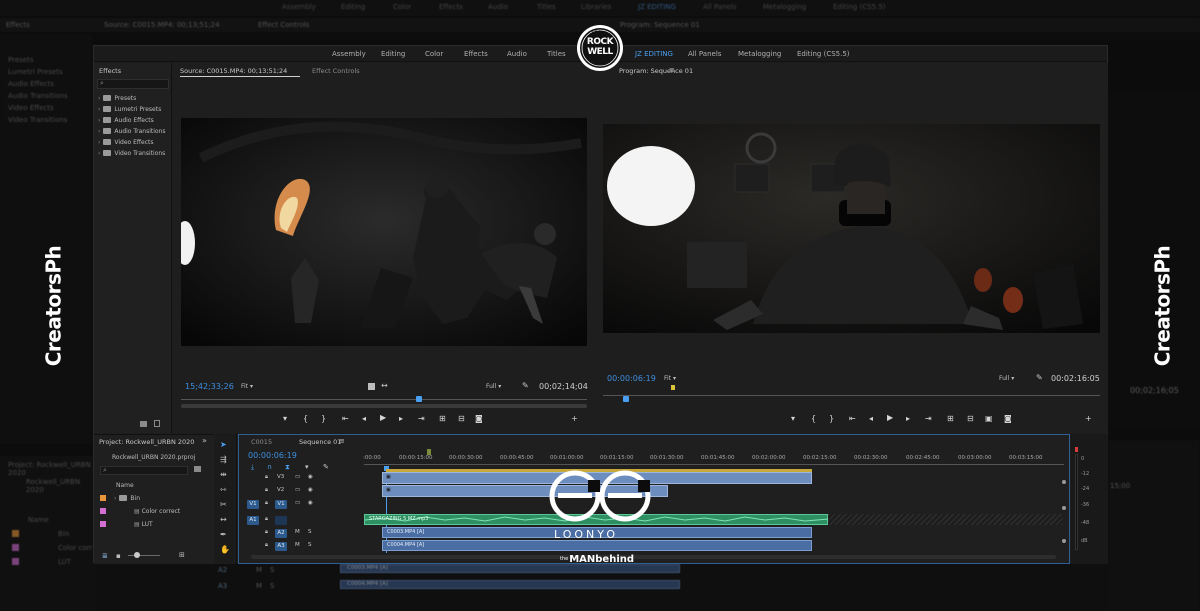  I want to click on source-timecode: 15;42;33;26, so click(209, 386).